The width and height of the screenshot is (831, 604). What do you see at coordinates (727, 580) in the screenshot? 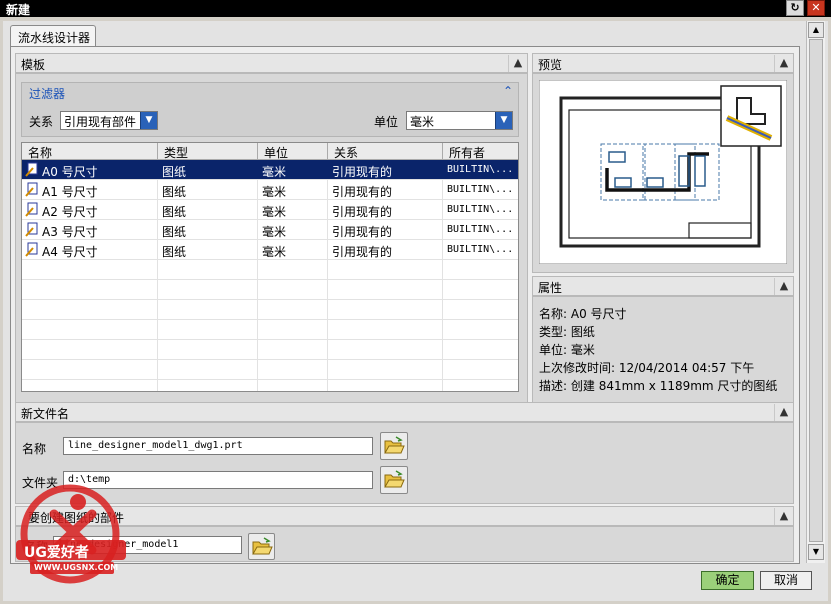
I see `ok-button: 确定` at bounding box center [727, 580].